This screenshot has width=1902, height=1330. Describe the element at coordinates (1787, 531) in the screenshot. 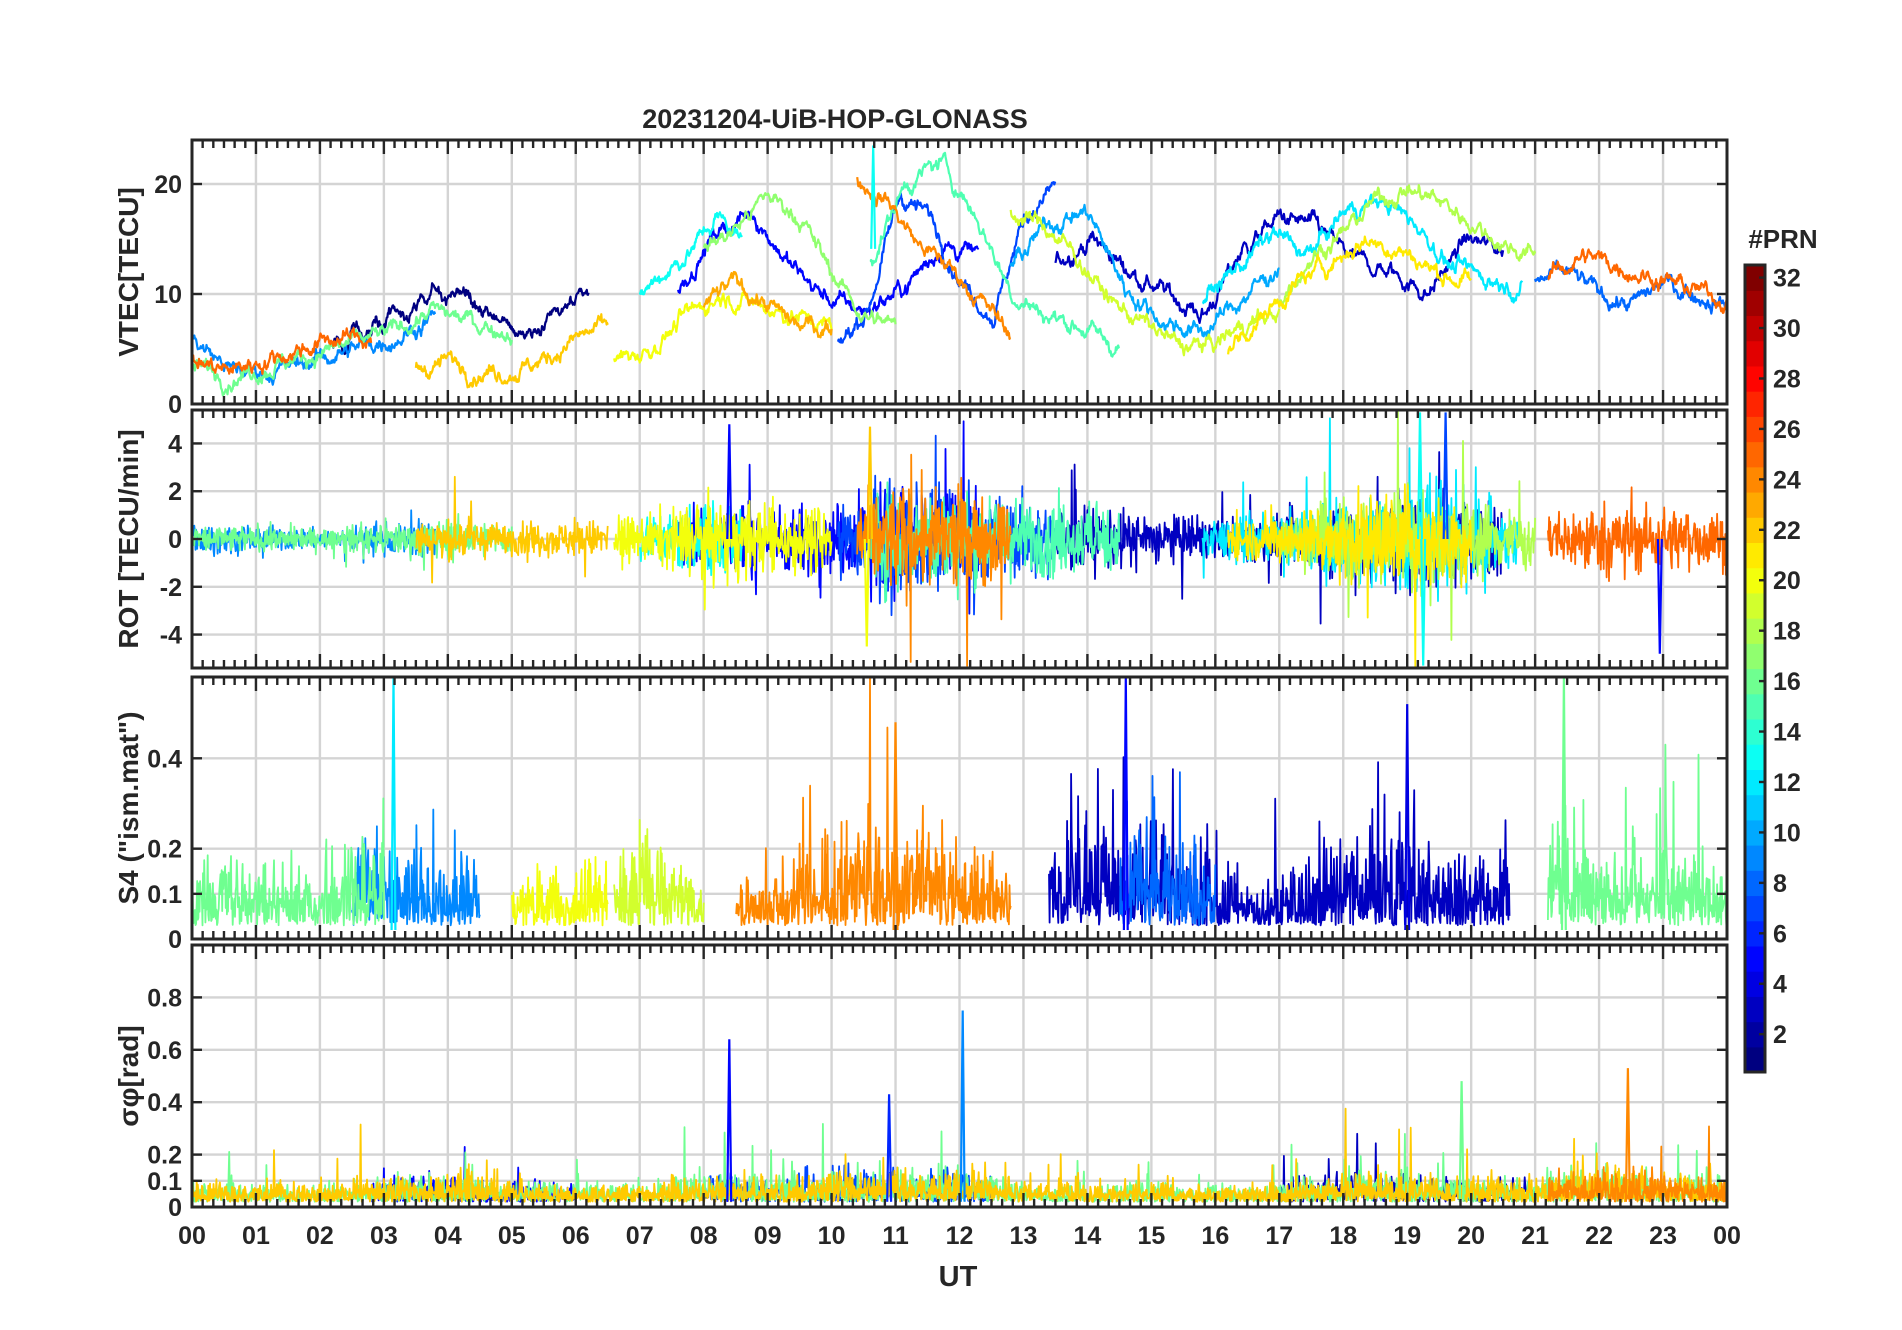

I see `colorbar-tick-label-10: 22` at that location.